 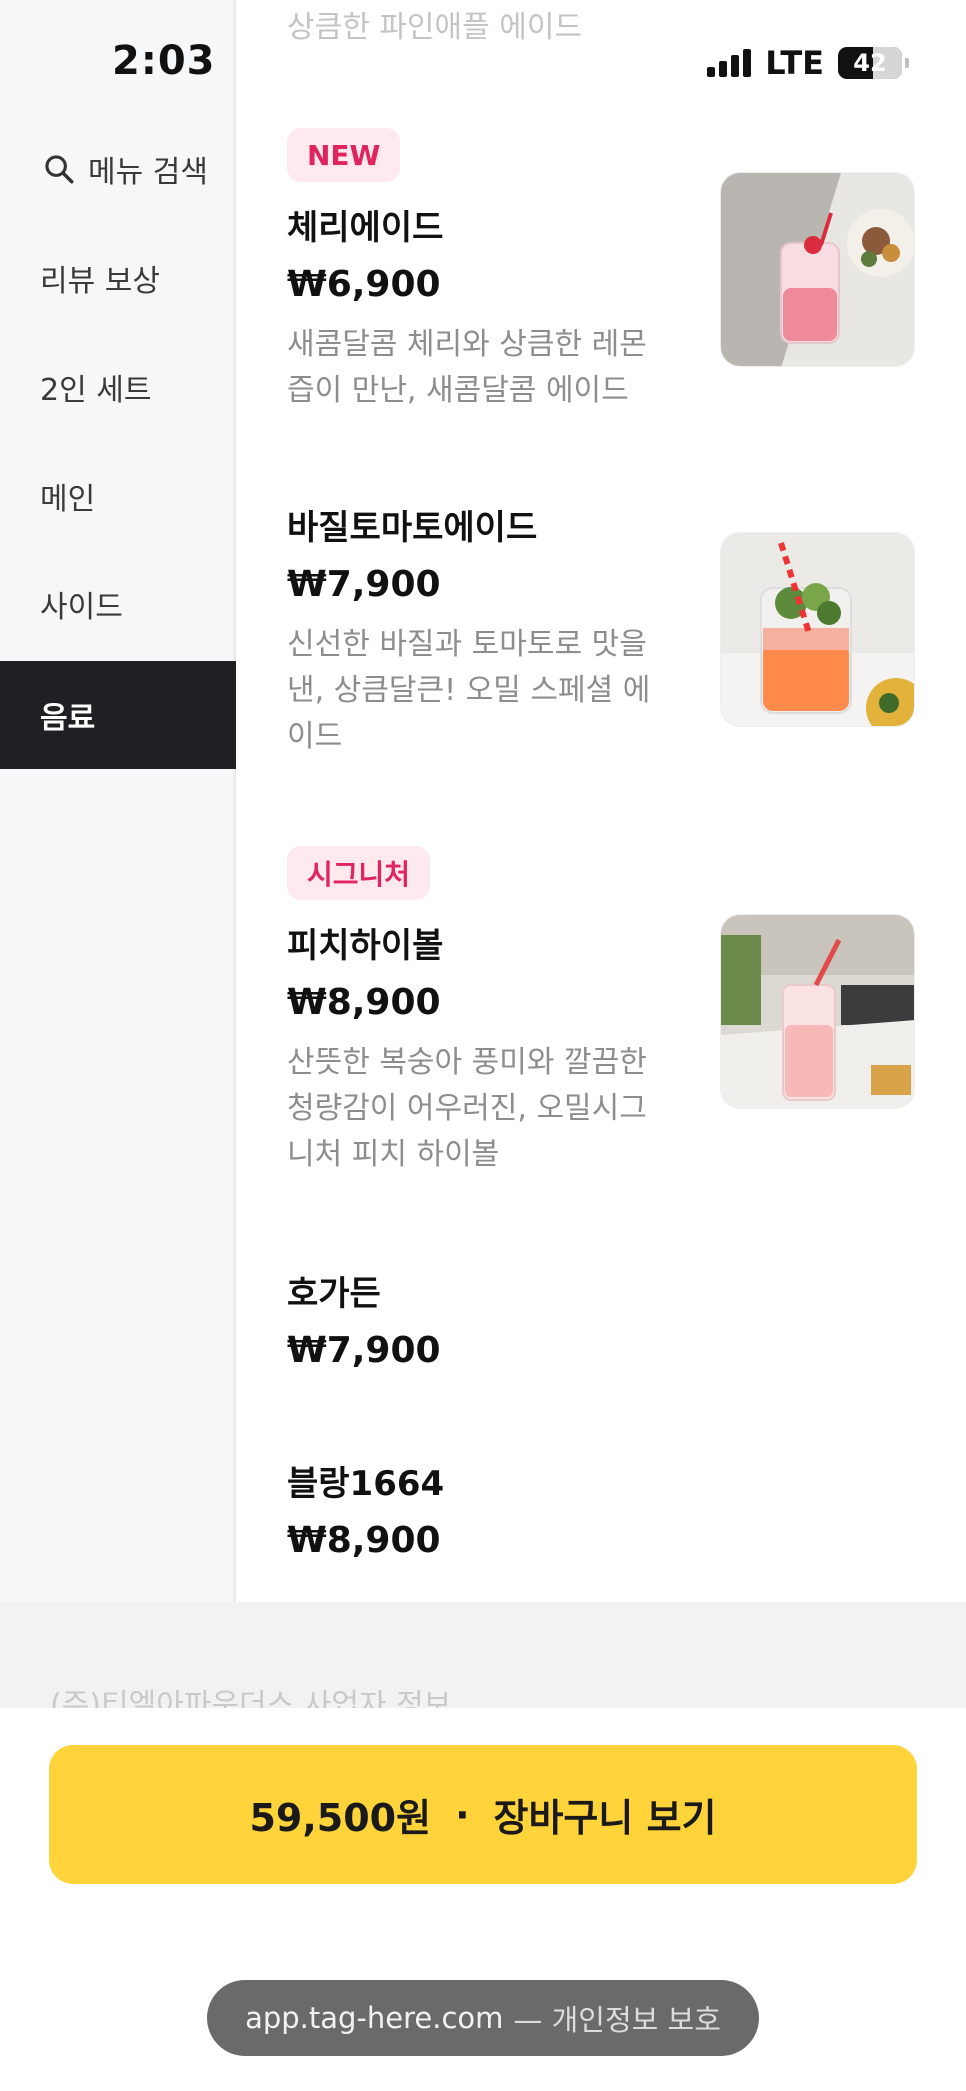 I want to click on sidebar-item-review-reward: 리뷰 보상, so click(x=118, y=278).